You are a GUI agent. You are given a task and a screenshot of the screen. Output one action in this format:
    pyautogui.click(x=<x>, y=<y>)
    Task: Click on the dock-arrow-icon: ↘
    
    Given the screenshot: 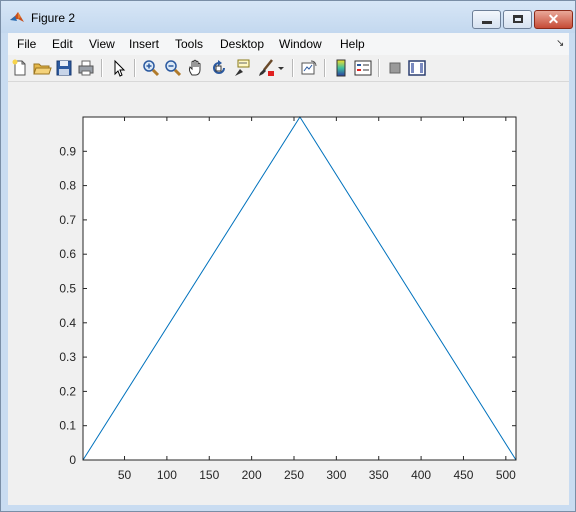 What is the action you would take?
    pyautogui.click(x=560, y=43)
    